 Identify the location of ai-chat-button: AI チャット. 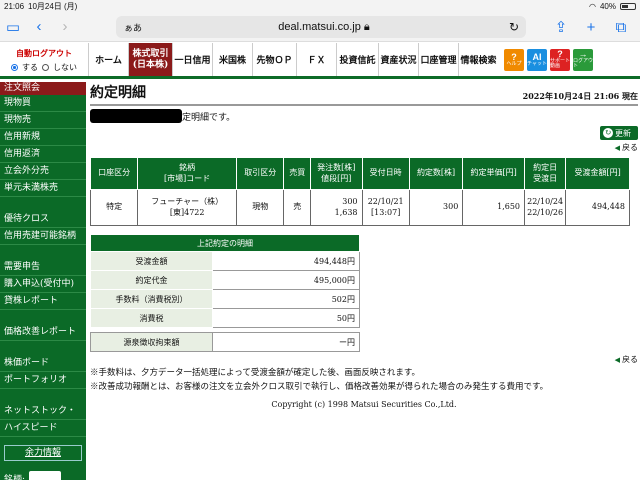
(537, 59).